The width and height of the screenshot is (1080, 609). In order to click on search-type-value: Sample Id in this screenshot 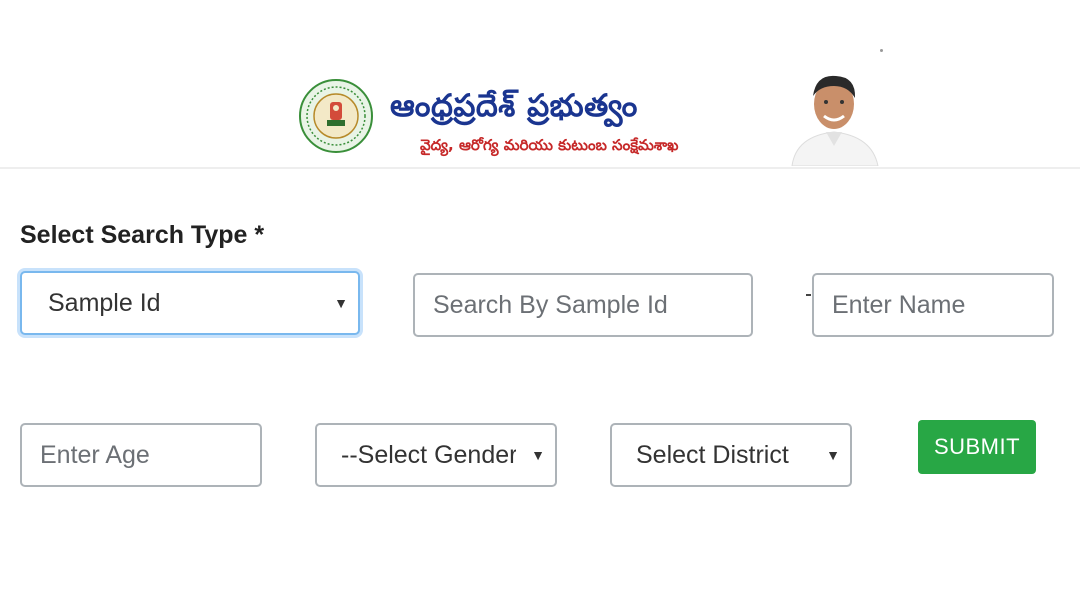, I will do `click(104, 302)`.